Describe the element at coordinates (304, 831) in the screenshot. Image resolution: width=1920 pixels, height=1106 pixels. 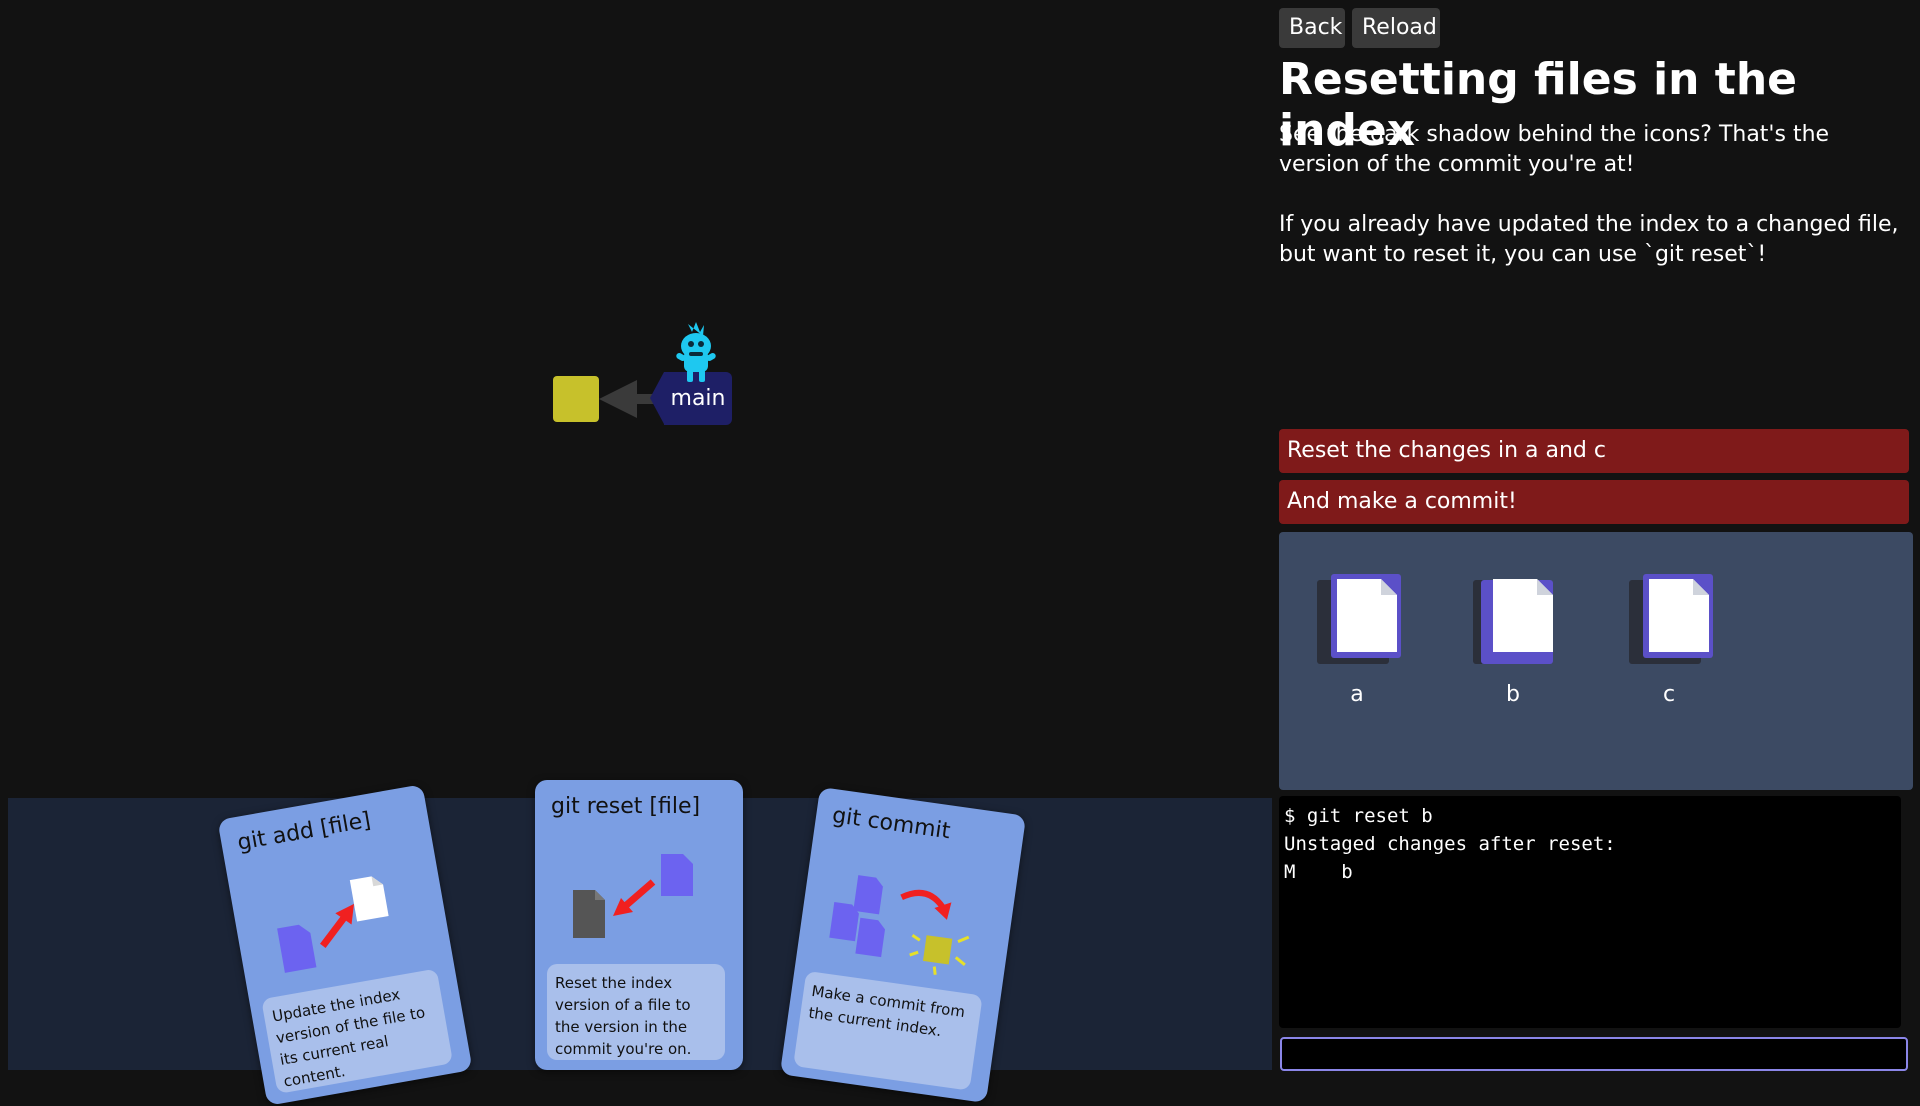
I see `card-title: git add [file]` at that location.